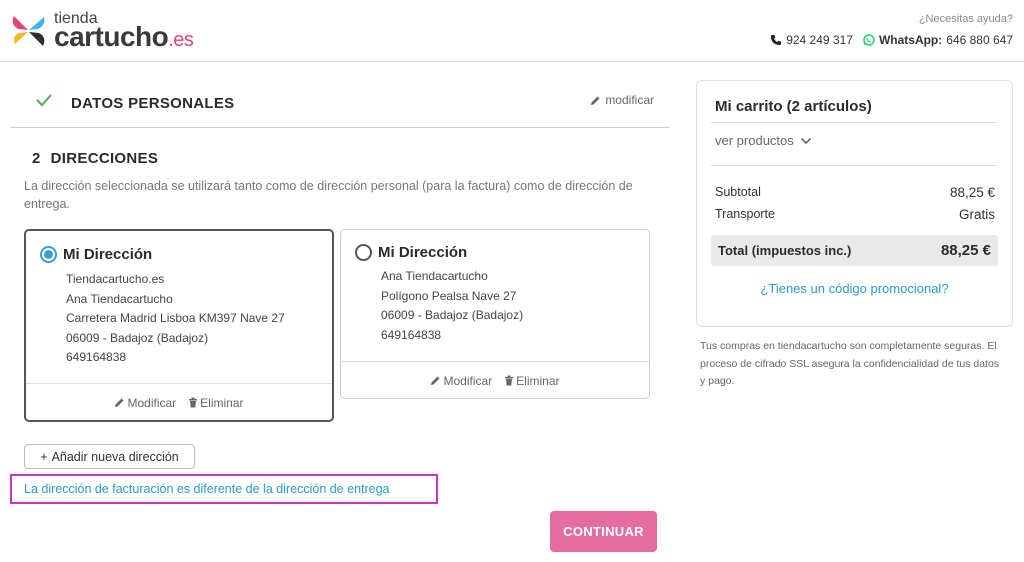 The width and height of the screenshot is (1024, 562). Describe the element at coordinates (854, 250) in the screenshot. I see `total-row: Total (impuestos inc.) 88,25 €` at that location.